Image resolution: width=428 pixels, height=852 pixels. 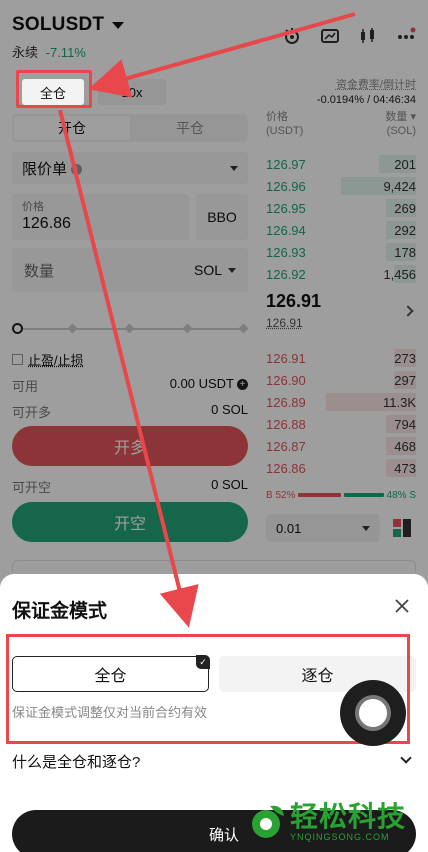 What do you see at coordinates (268, 822) in the screenshot?
I see `watermark-logo` at bounding box center [268, 822].